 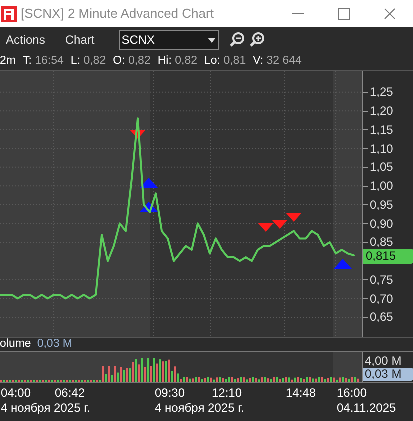 I want to click on quote-field: L: 0,82, so click(x=88, y=61).